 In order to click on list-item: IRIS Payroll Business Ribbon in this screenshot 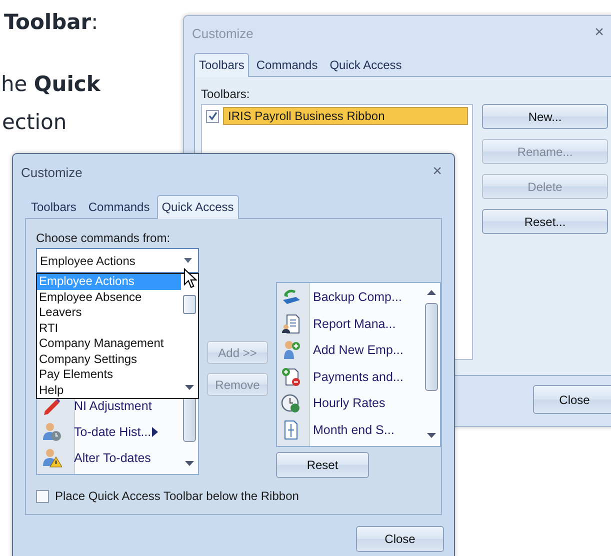, I will do `click(345, 116)`.